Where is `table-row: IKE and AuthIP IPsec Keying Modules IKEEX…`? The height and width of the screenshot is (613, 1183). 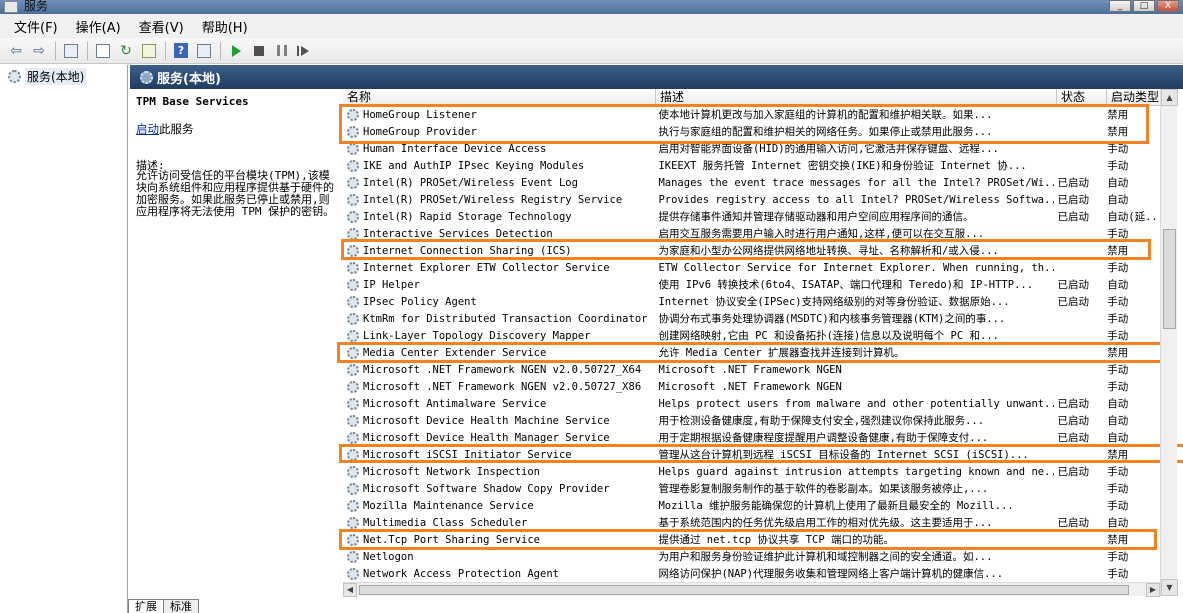
table-row: IKE and AuthIP IPsec Keying Modules IKEEX… is located at coordinates (753, 165).